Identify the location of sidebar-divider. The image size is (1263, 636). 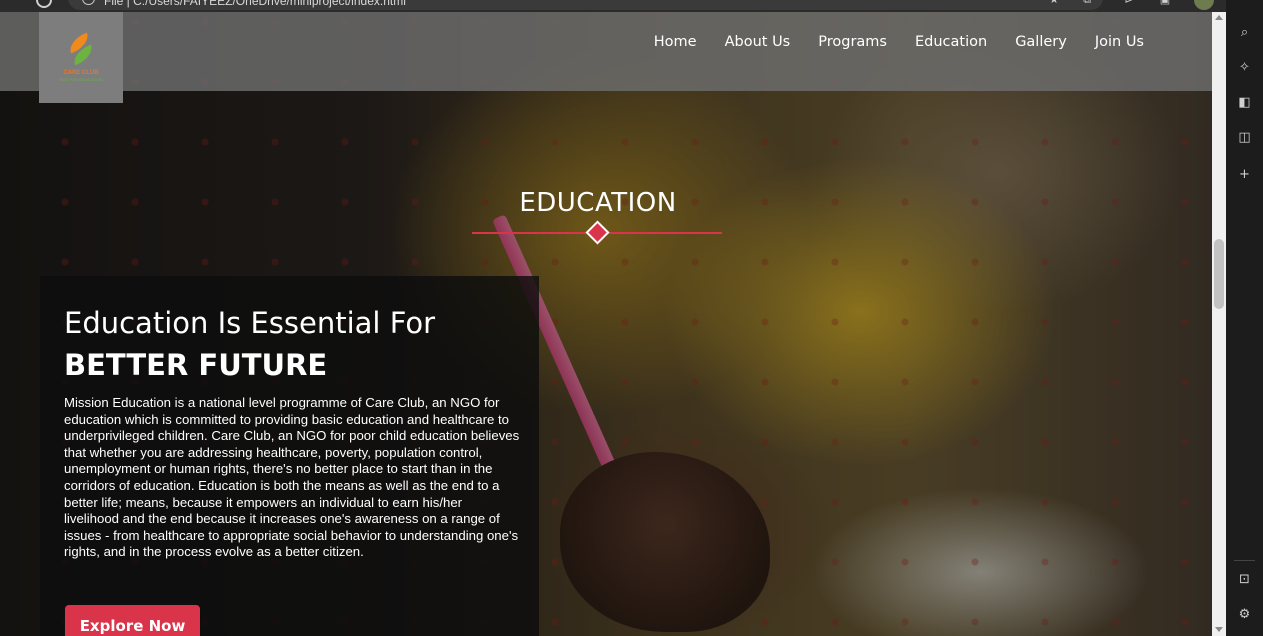
(1244, 560).